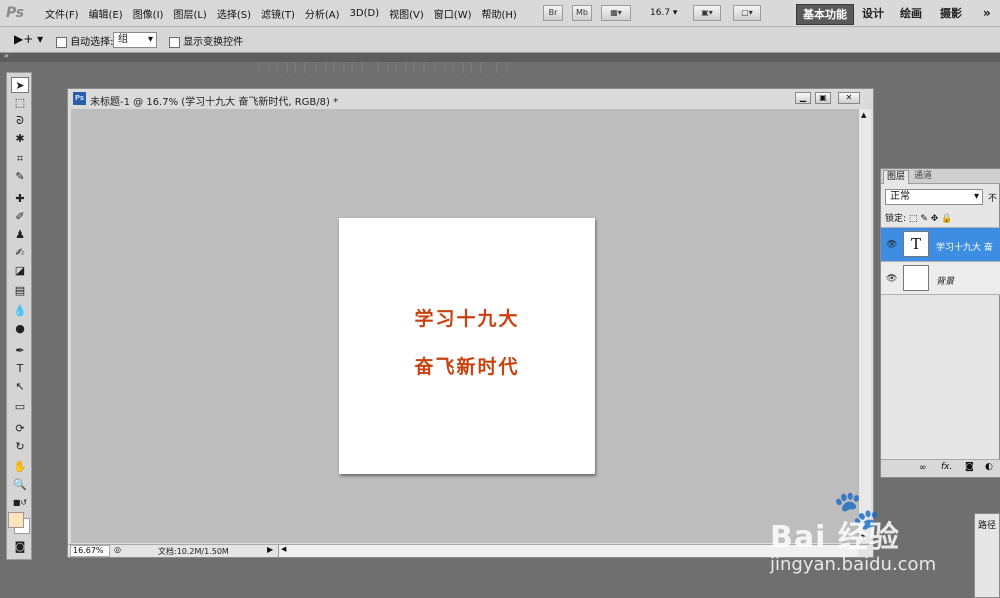  I want to click on expand-arrows-icon: », so click(6, 55).